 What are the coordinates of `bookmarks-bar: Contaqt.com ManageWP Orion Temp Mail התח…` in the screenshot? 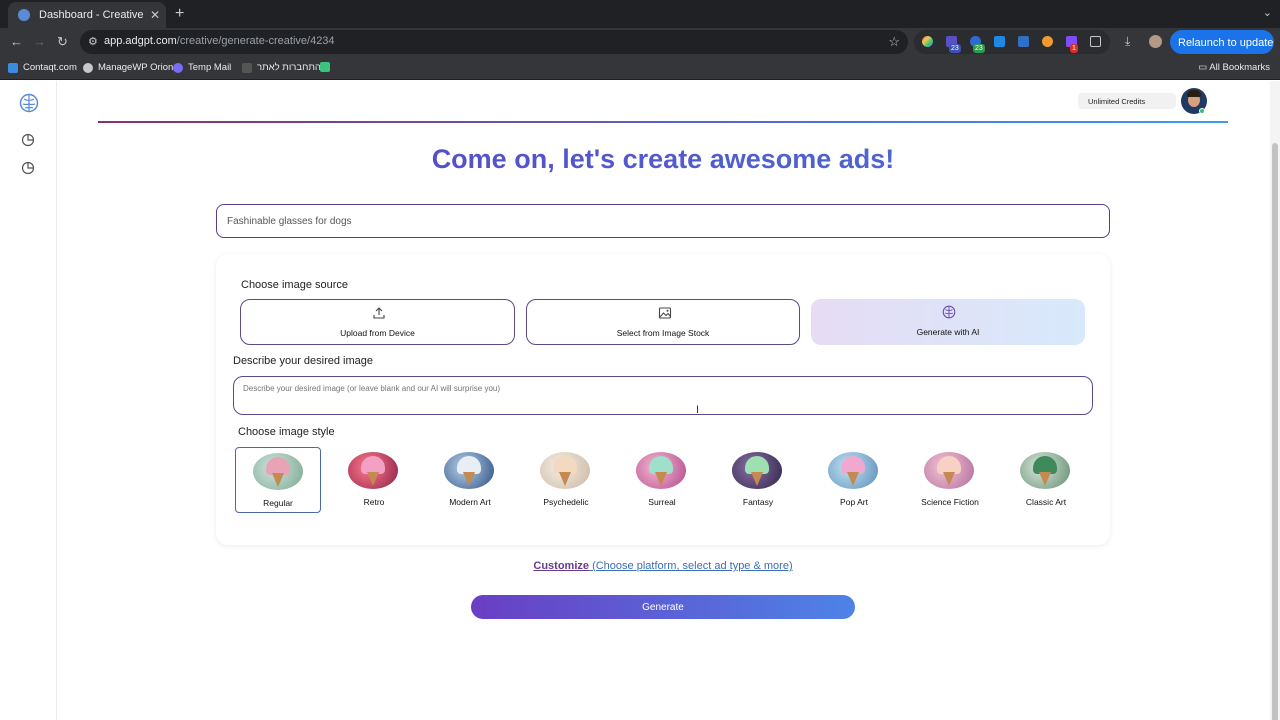 It's located at (640, 68).